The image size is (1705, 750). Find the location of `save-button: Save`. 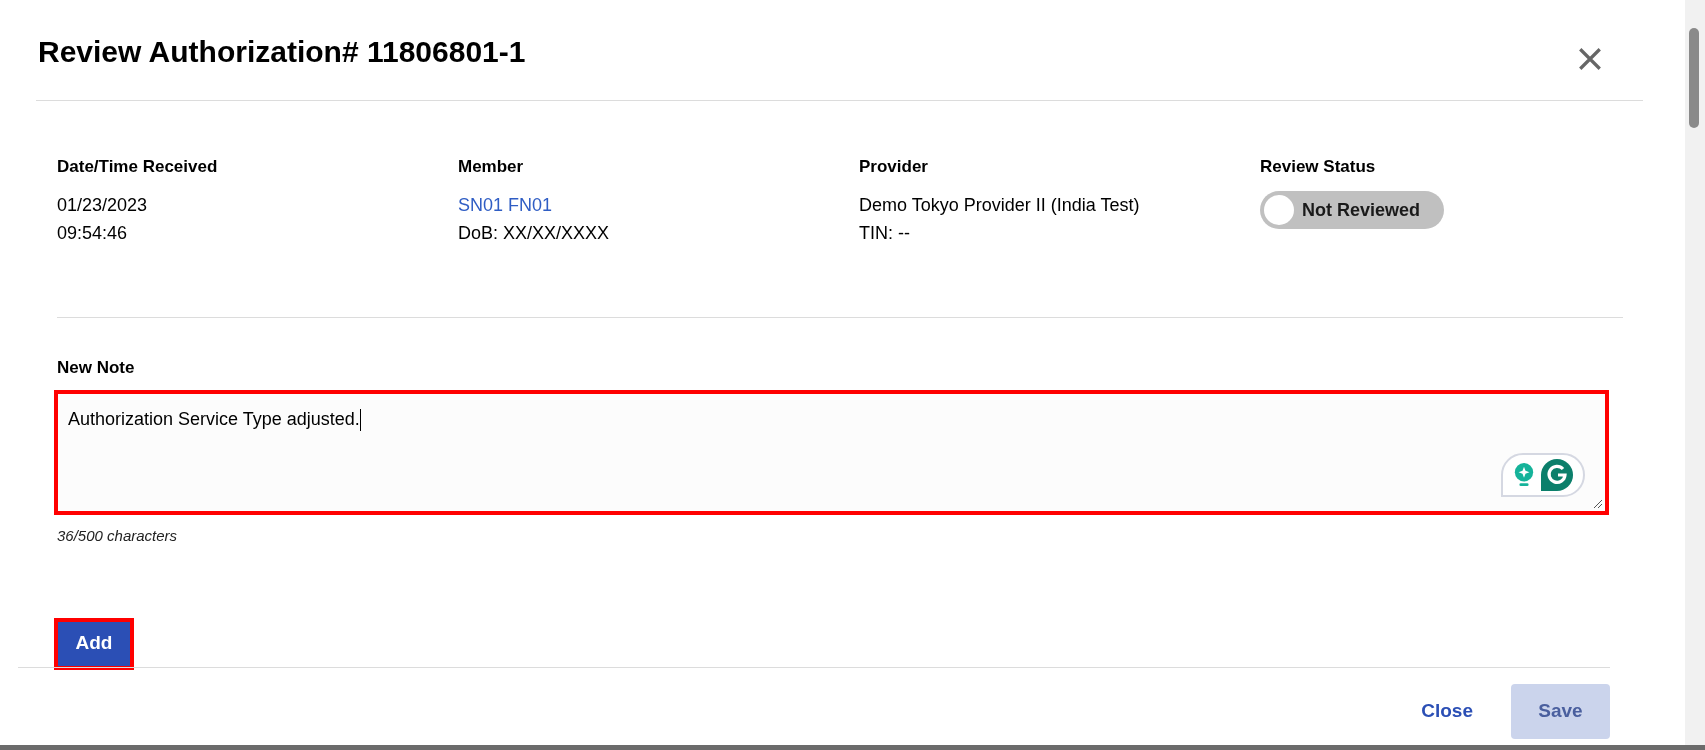

save-button: Save is located at coordinates (1560, 711).